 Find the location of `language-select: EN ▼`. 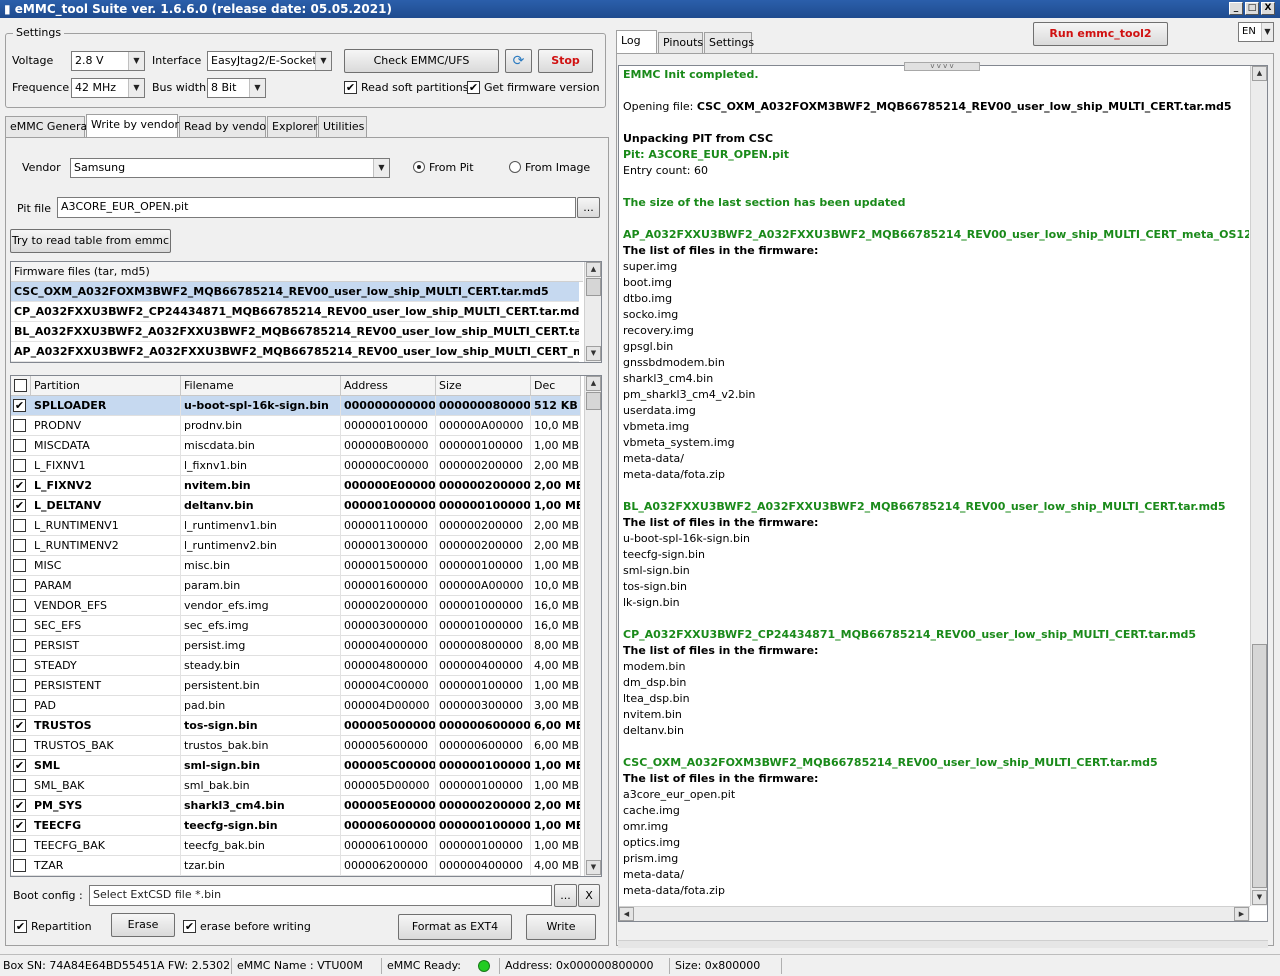

language-select: EN ▼ is located at coordinates (1256, 32).